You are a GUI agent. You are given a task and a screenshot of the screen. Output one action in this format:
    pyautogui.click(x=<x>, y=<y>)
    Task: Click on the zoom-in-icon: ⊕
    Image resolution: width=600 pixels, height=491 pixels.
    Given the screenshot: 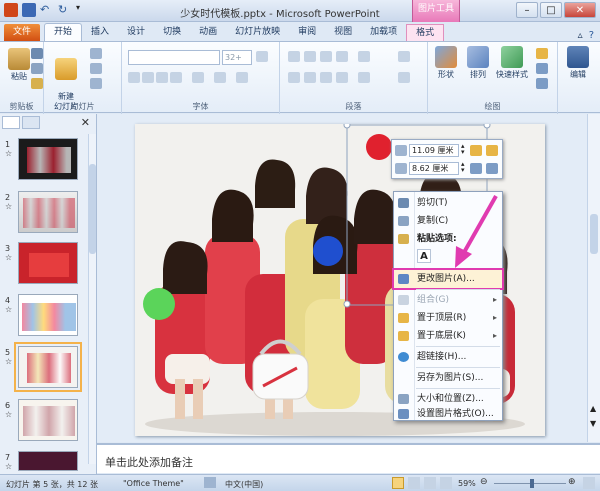 What is the action you would take?
    pyautogui.click(x=572, y=482)
    